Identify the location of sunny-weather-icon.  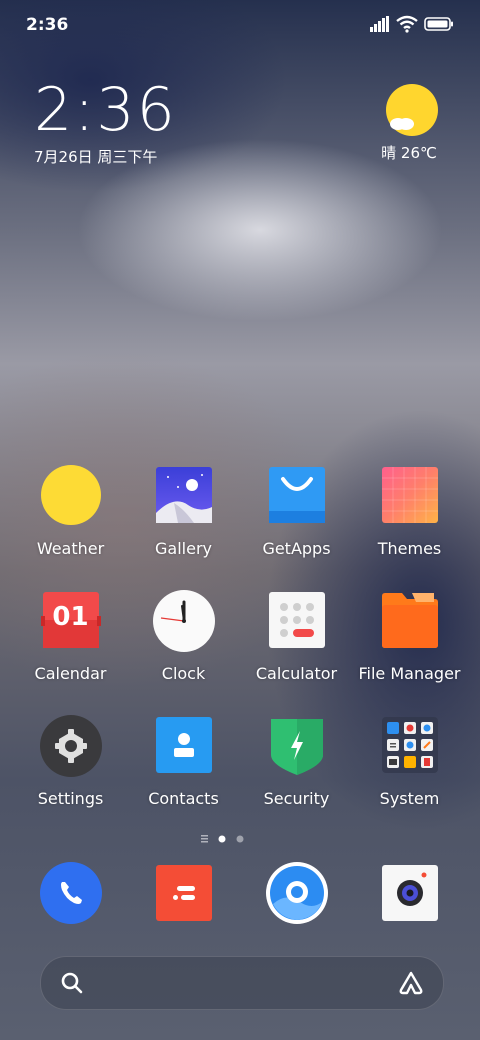
(412, 110).